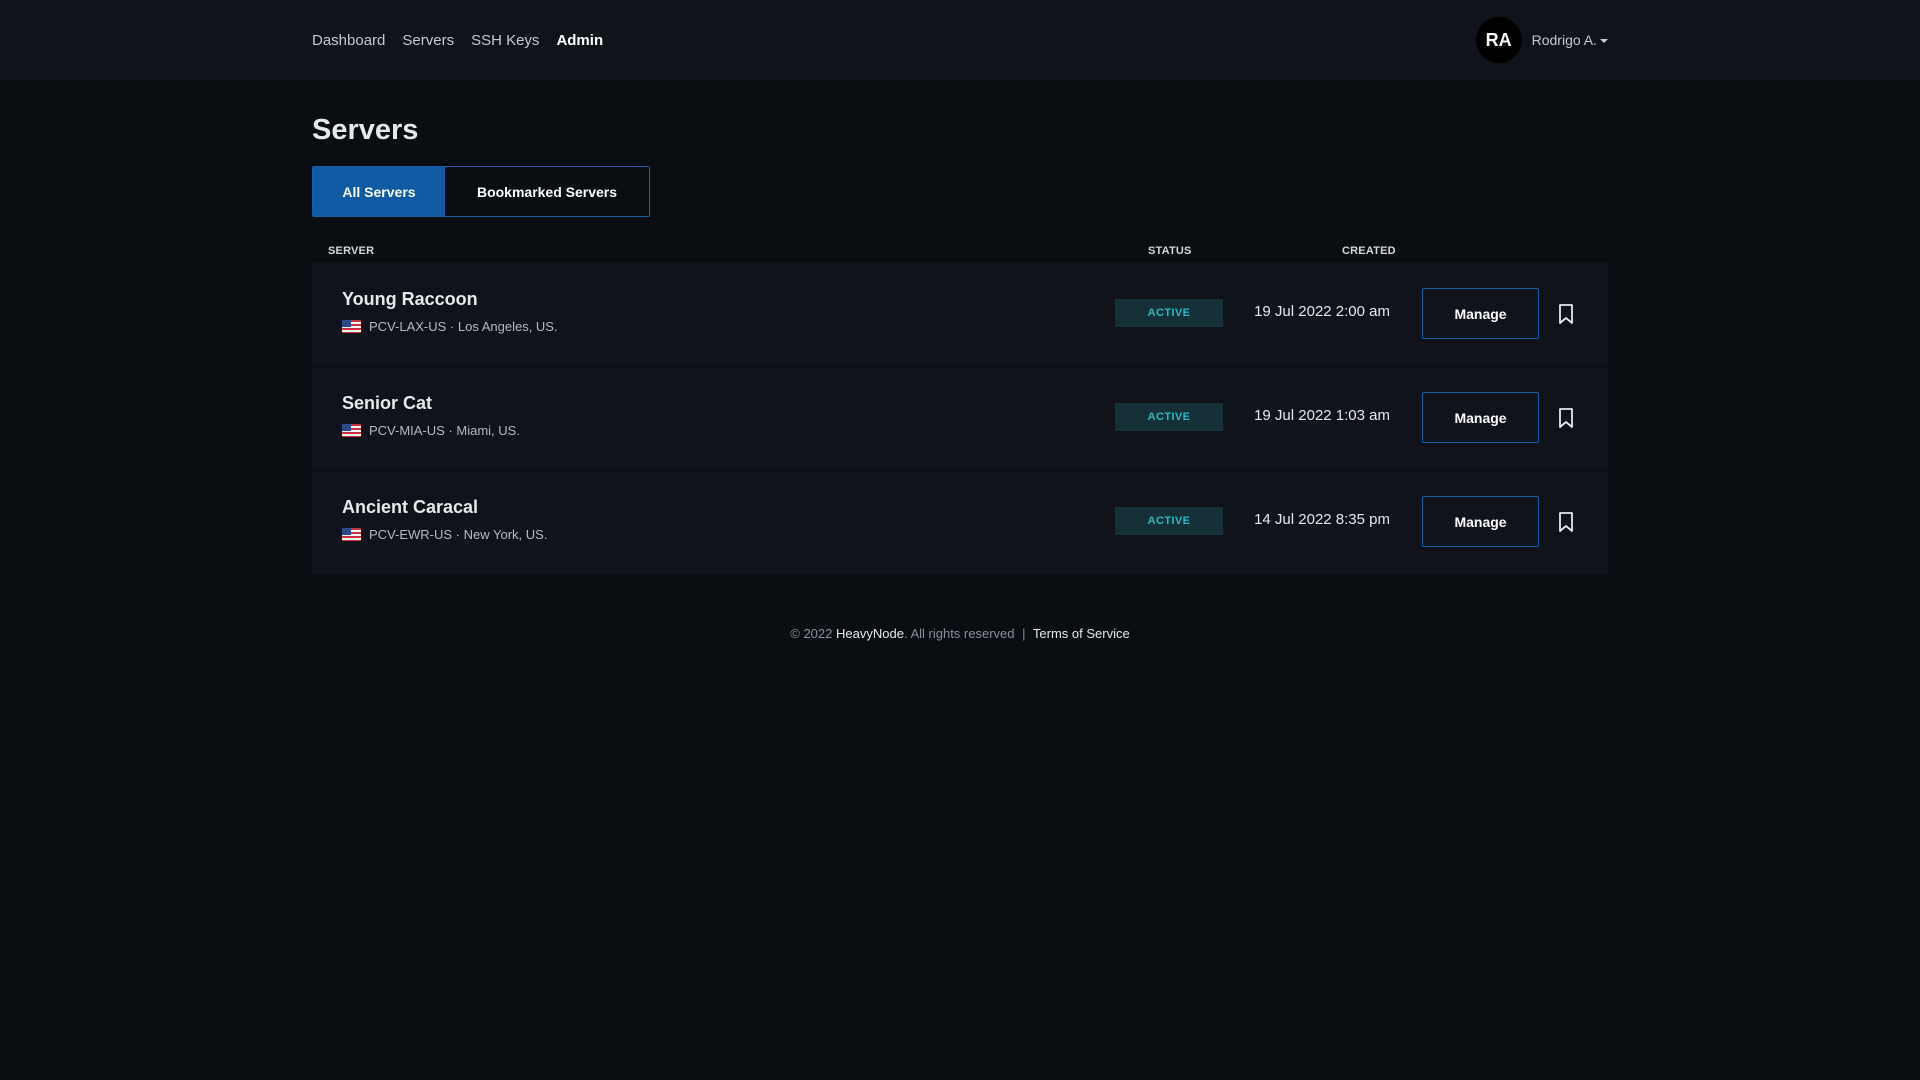 This screenshot has height=1080, width=1920. Describe the element at coordinates (351, 251) in the screenshot. I see `column-header-server: SERVER` at that location.